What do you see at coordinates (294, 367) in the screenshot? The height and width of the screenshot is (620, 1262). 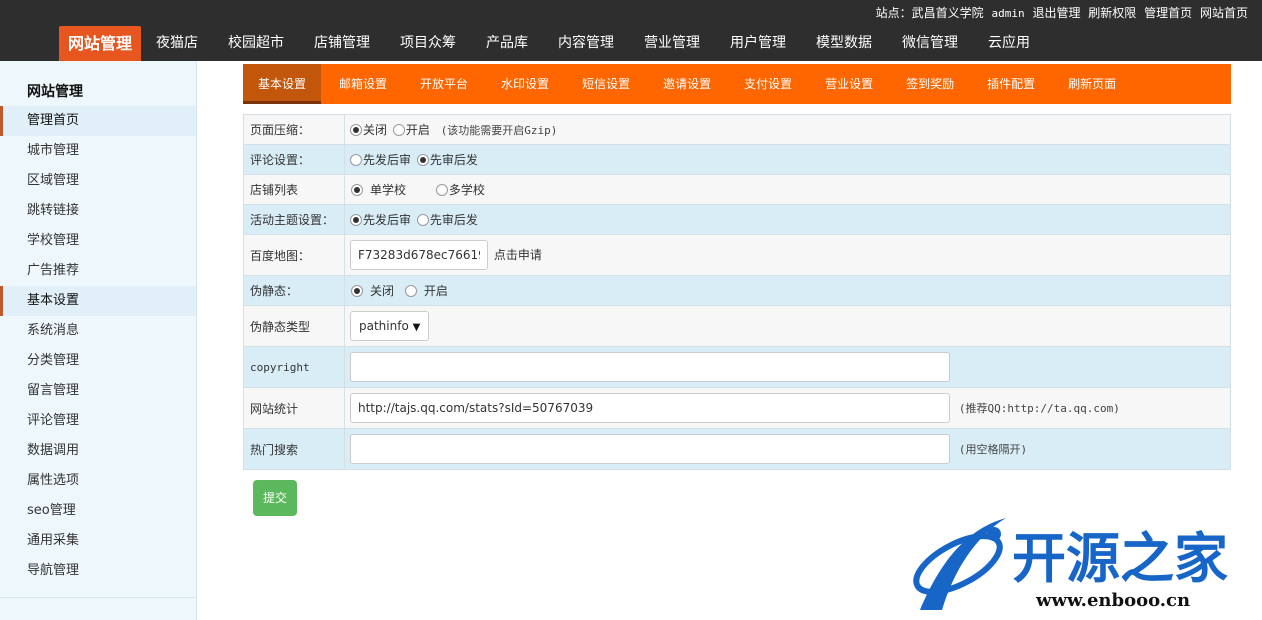 I see `label-copyright: copyright` at bounding box center [294, 367].